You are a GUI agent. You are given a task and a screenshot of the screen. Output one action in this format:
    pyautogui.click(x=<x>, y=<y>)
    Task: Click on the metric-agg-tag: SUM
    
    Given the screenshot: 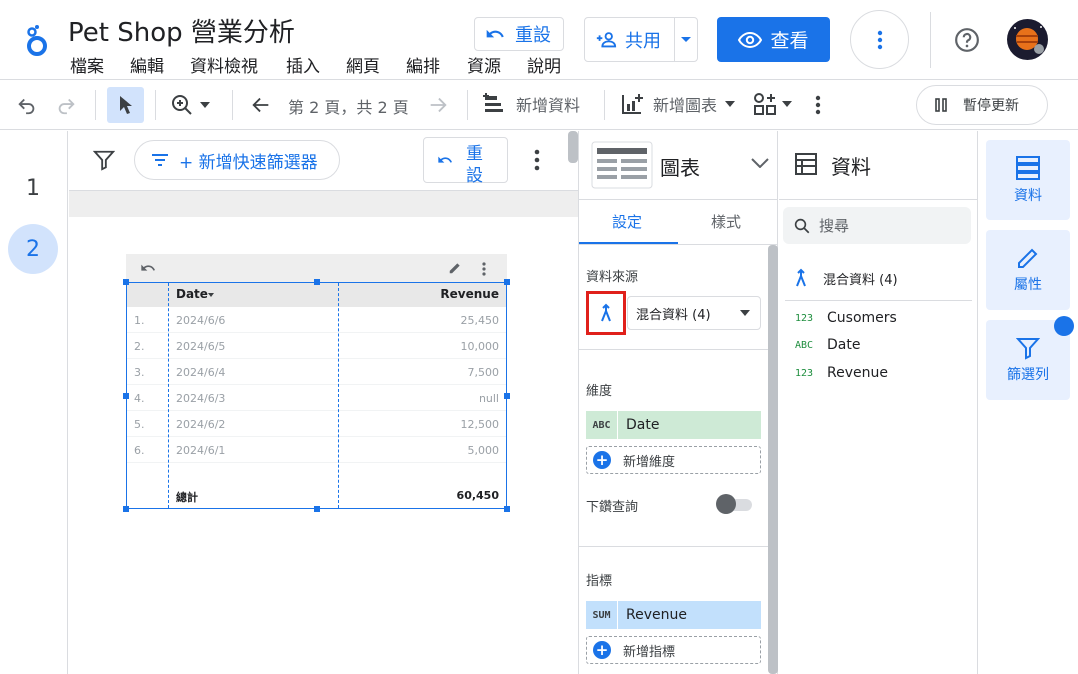 What is the action you would take?
    pyautogui.click(x=602, y=615)
    